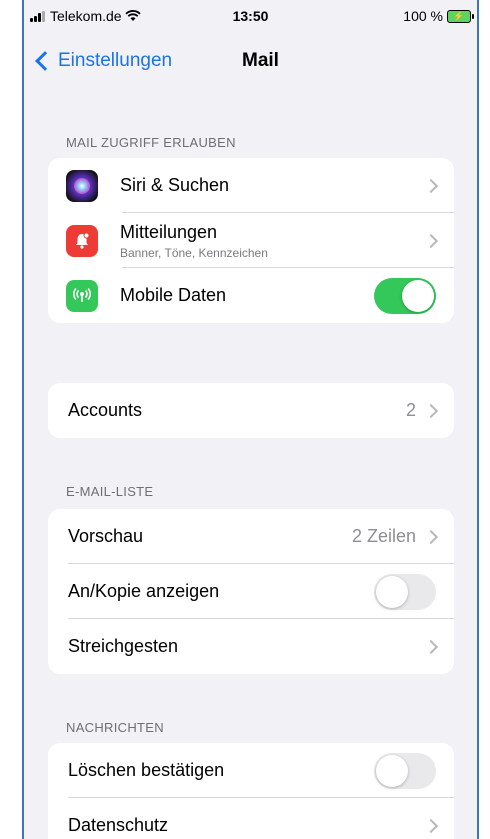 This screenshot has width=490, height=839. Describe the element at coordinates (423, 16) in the screenshot. I see `battery-percent: 100 %` at that location.